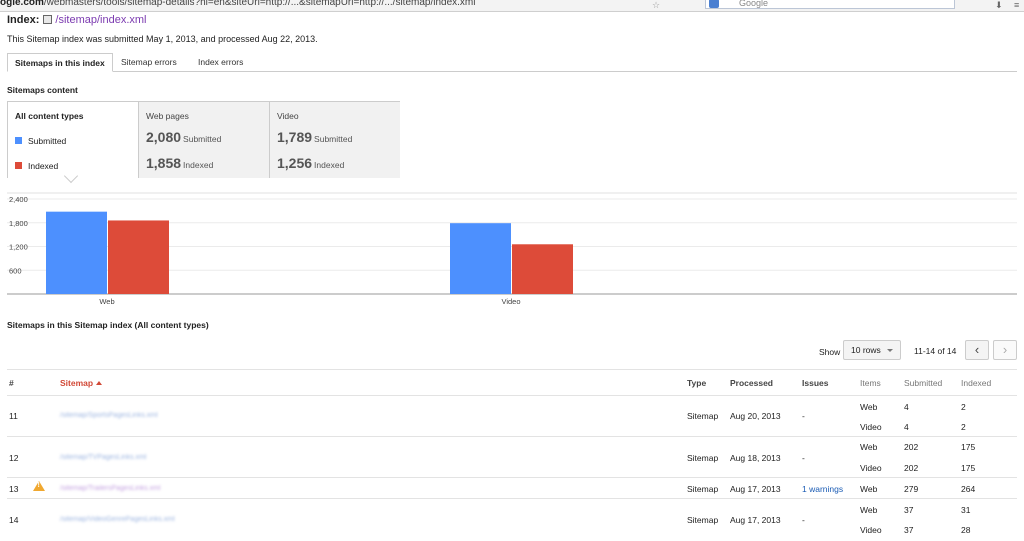 The image size is (1024, 541). Describe the element at coordinates (42, 90) in the screenshot. I see `sitemaps-content-title: Sitemaps content` at that location.